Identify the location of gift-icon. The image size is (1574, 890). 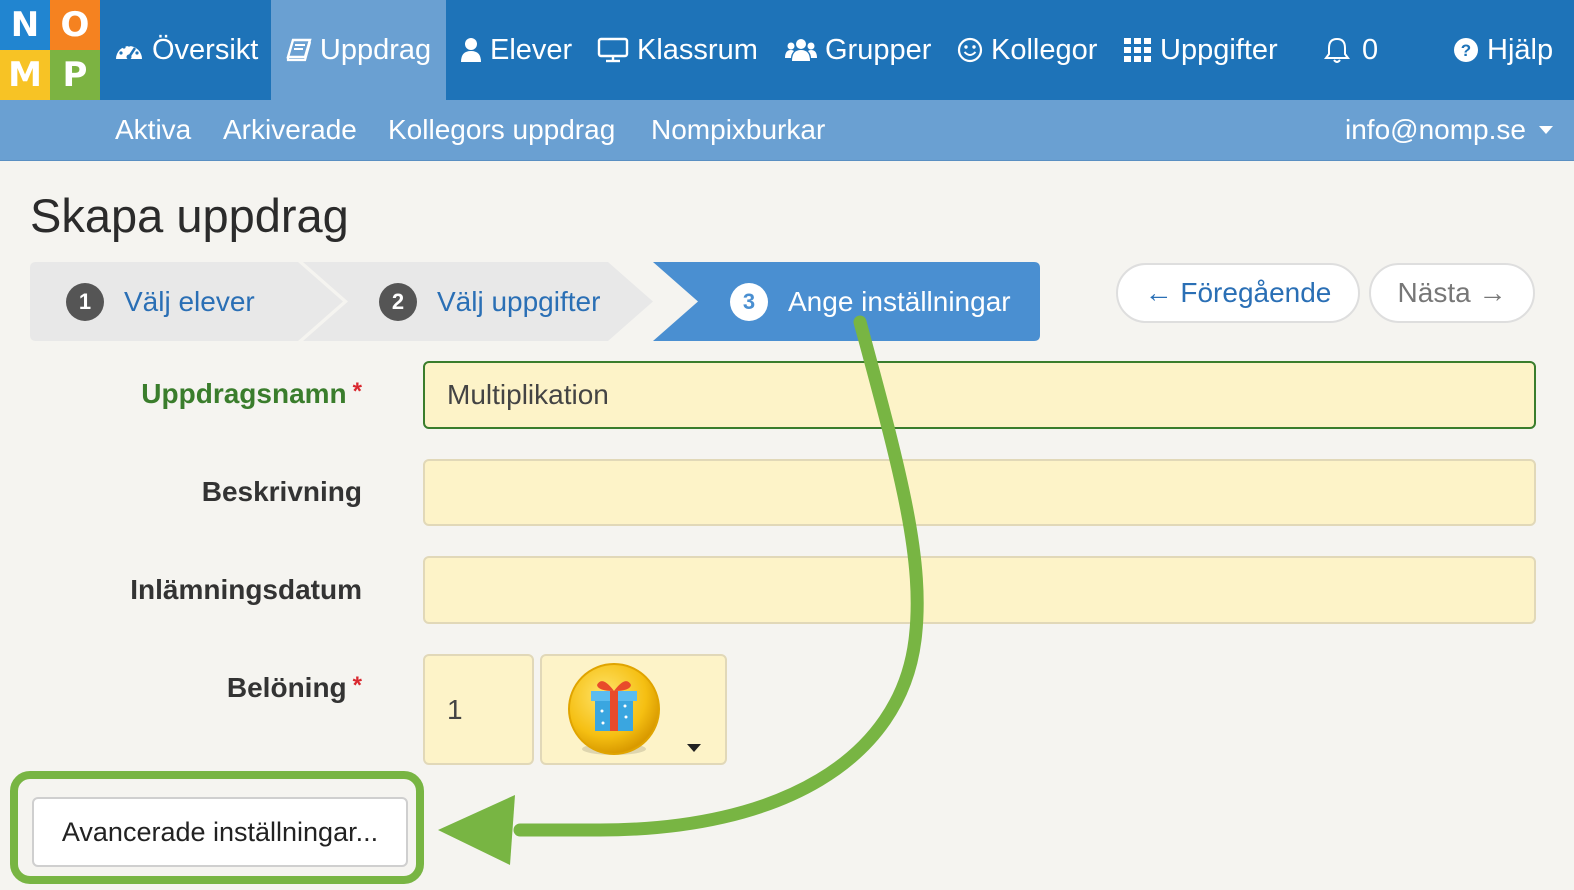
(614, 709).